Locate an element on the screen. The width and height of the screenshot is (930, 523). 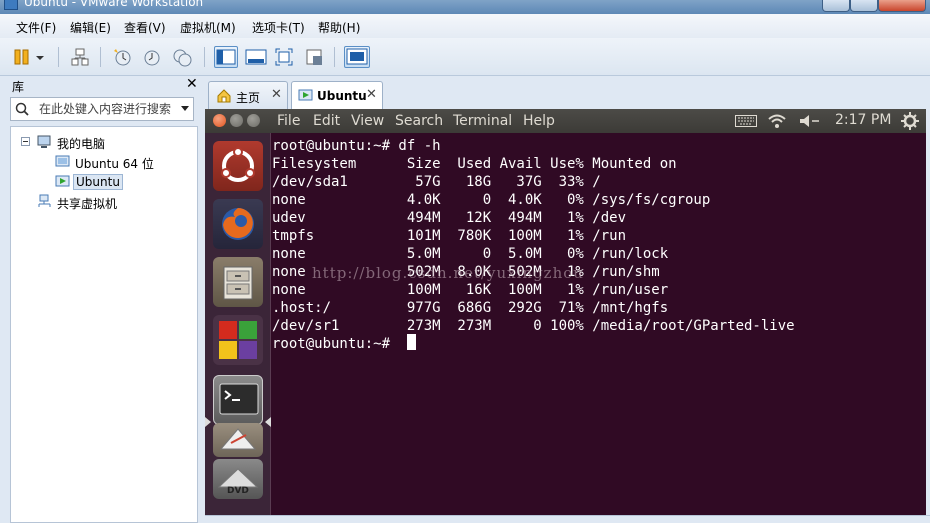
terminal-icon is located at coordinates (238, 400).